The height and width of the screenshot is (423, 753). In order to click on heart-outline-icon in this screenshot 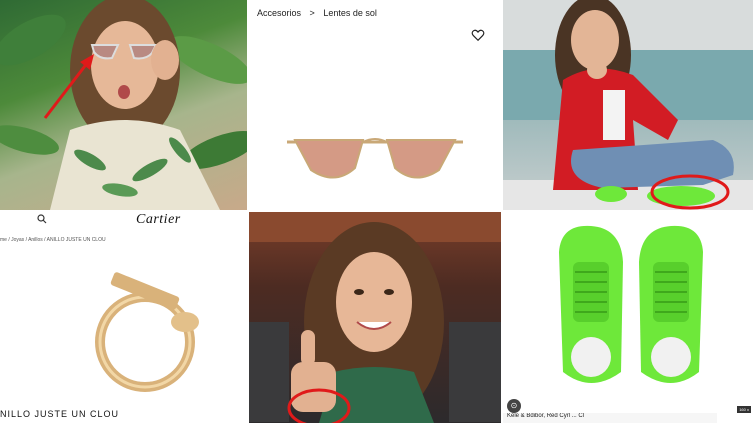, I will do `click(478, 35)`.